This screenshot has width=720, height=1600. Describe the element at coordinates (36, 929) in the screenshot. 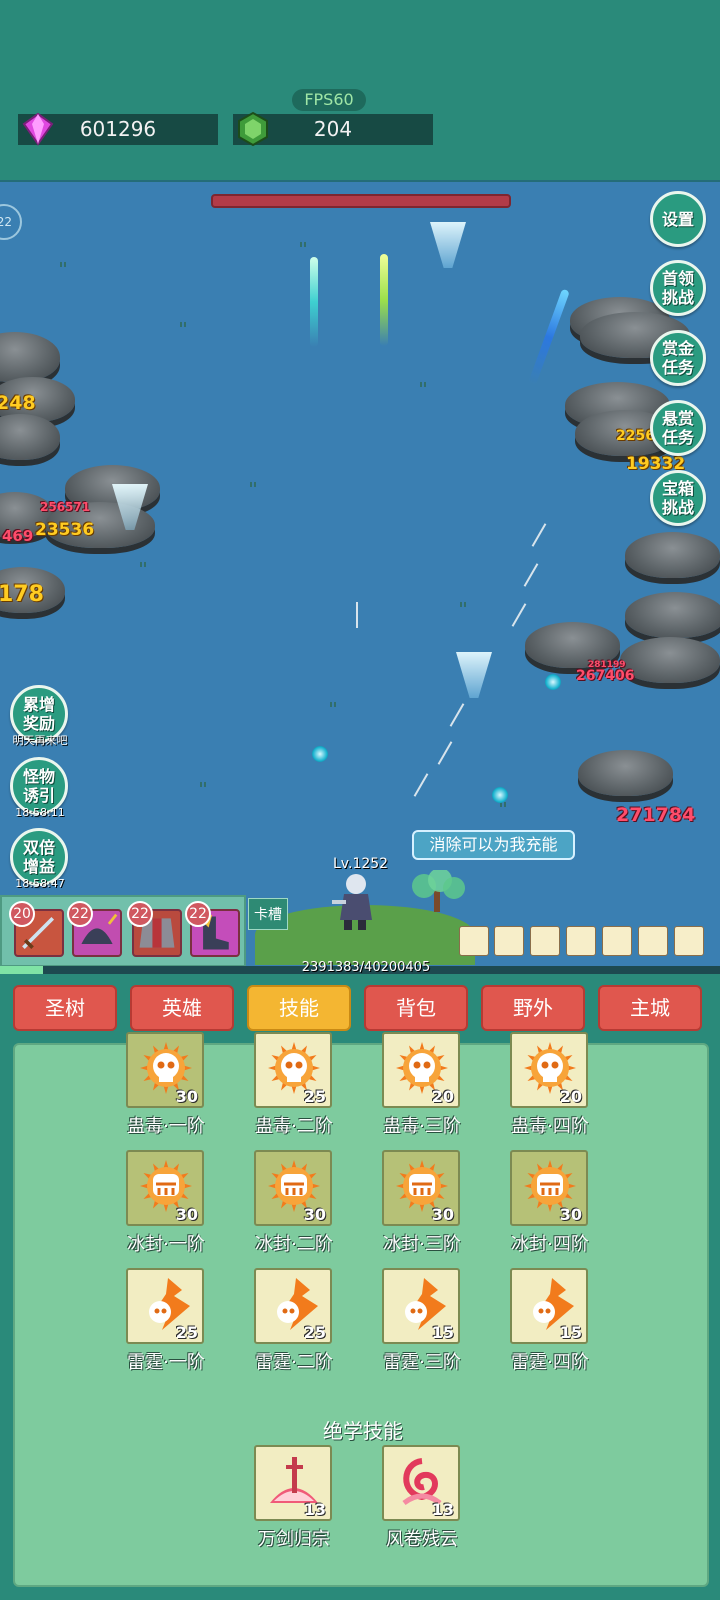

I see `equipment-slot: 20` at that location.